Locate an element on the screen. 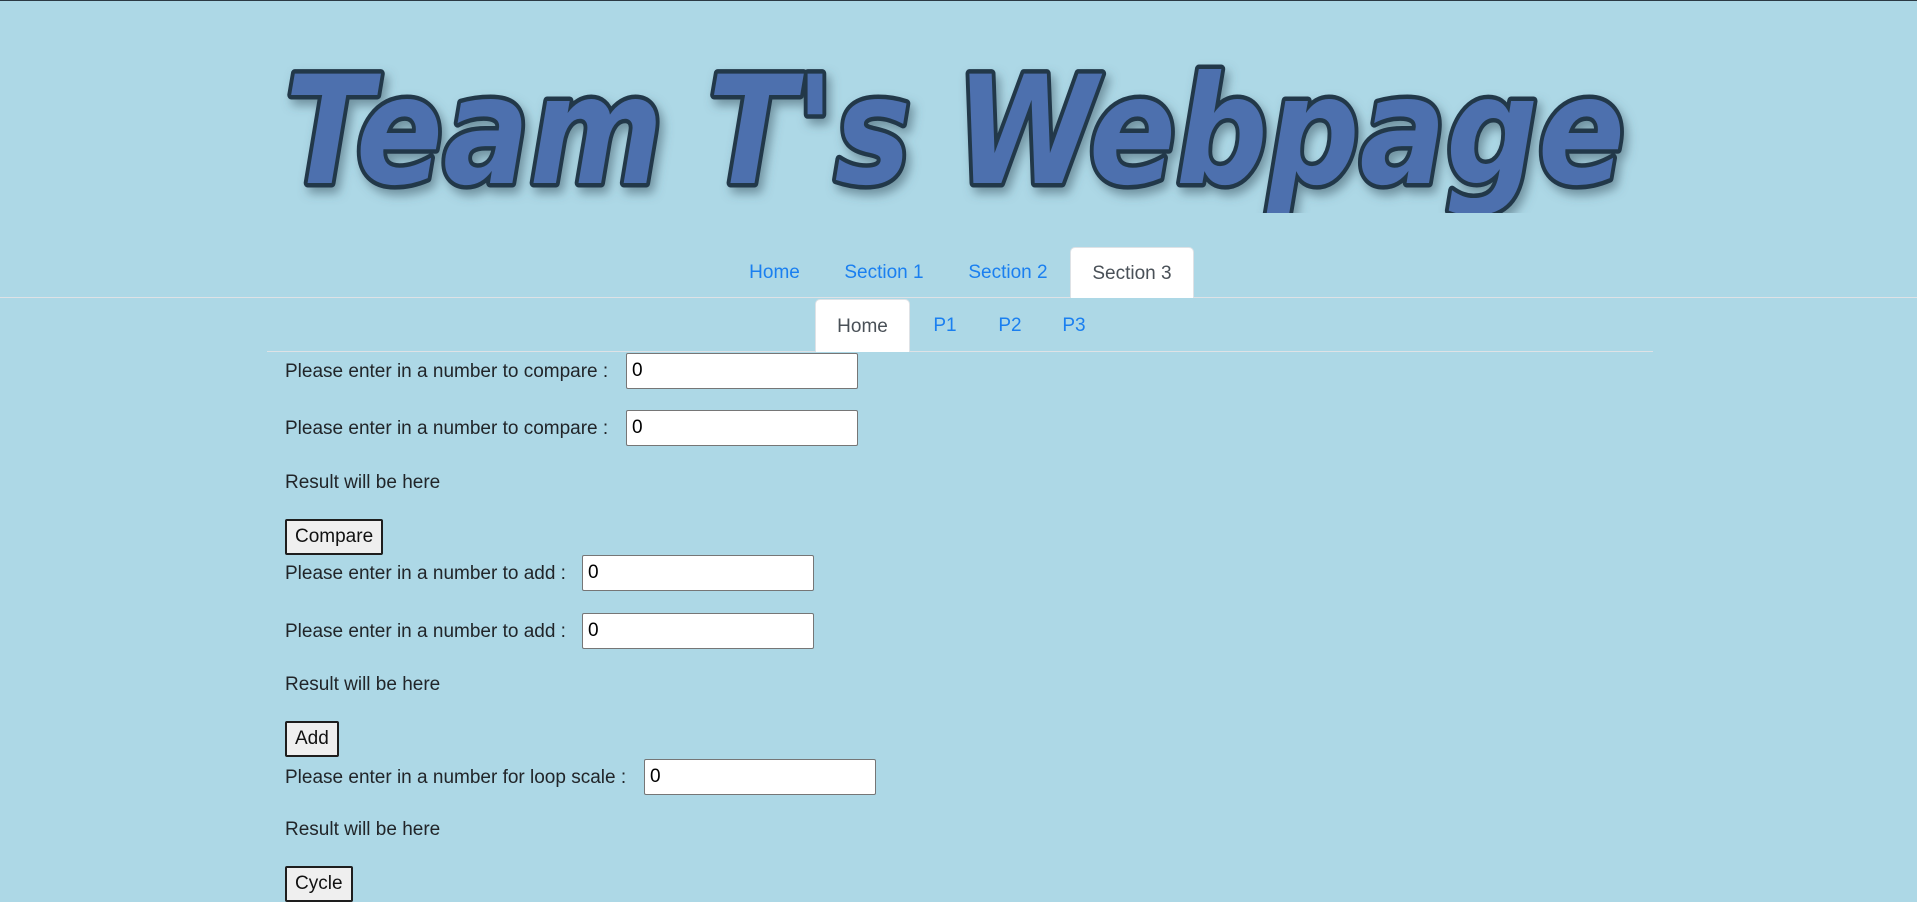 Image resolution: width=1917 pixels, height=902 pixels. subtab-p1: P1 is located at coordinates (945, 325).